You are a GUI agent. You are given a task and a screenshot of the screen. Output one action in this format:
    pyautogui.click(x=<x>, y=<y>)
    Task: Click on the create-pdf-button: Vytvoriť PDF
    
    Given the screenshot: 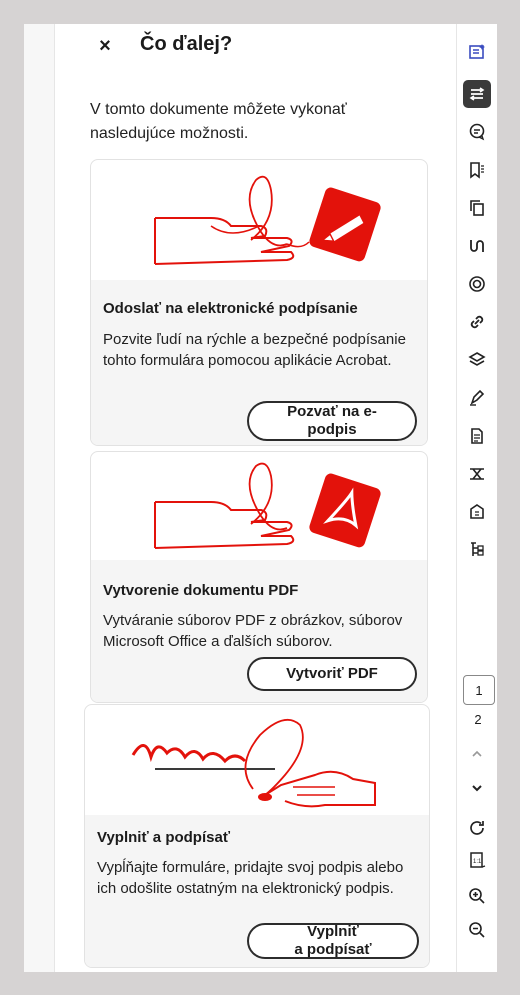 What is the action you would take?
    pyautogui.click(x=332, y=674)
    